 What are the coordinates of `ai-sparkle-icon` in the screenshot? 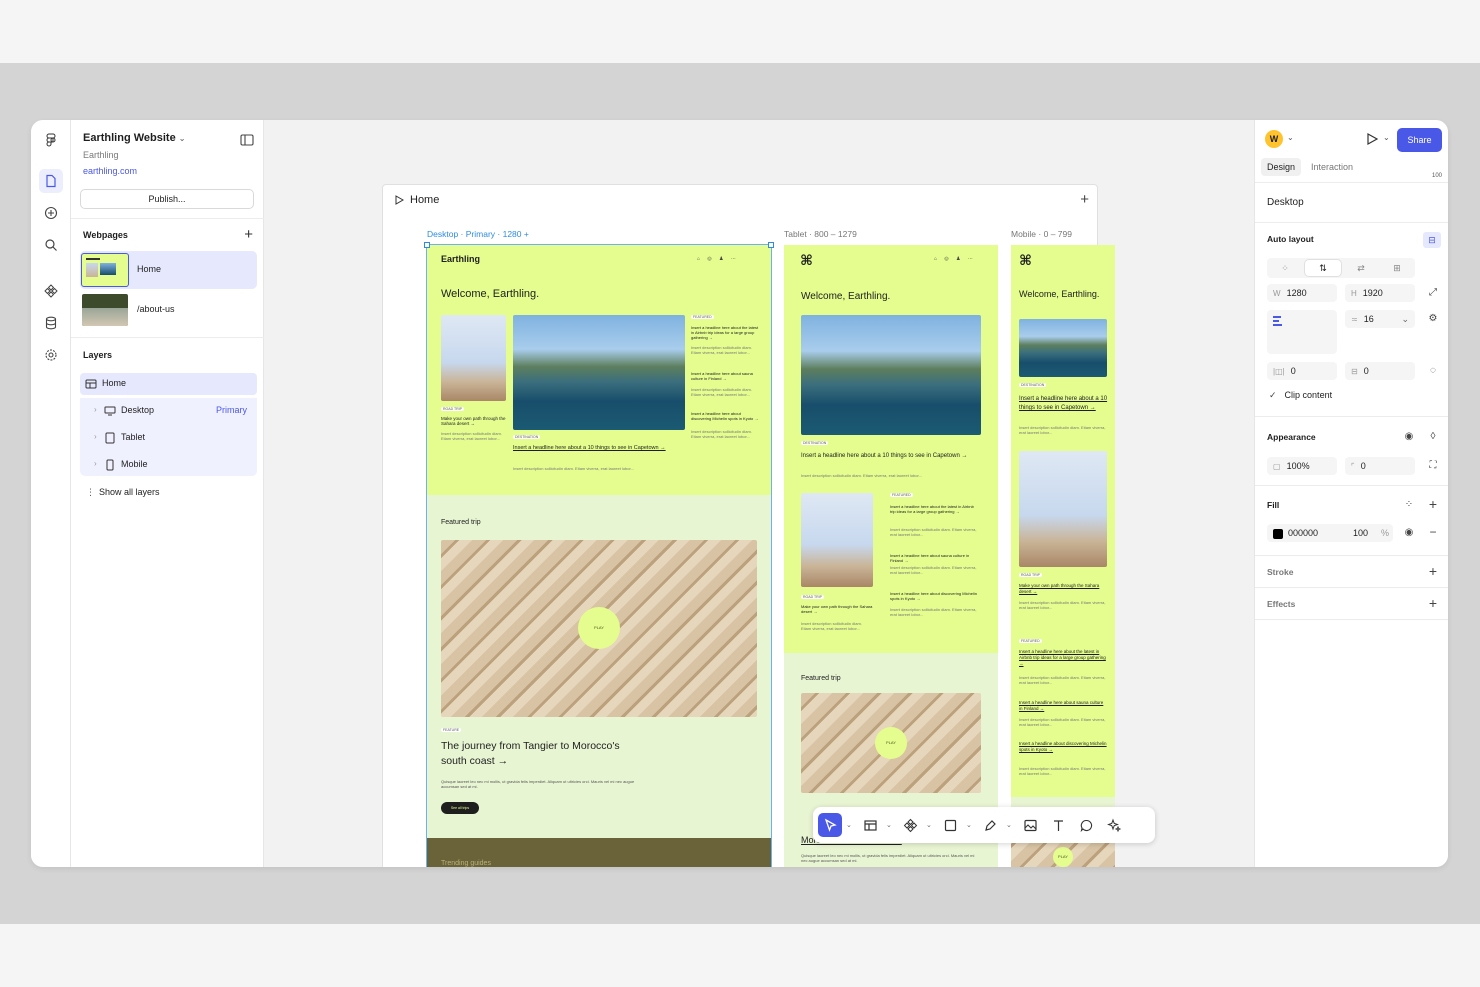 It's located at (1114, 825).